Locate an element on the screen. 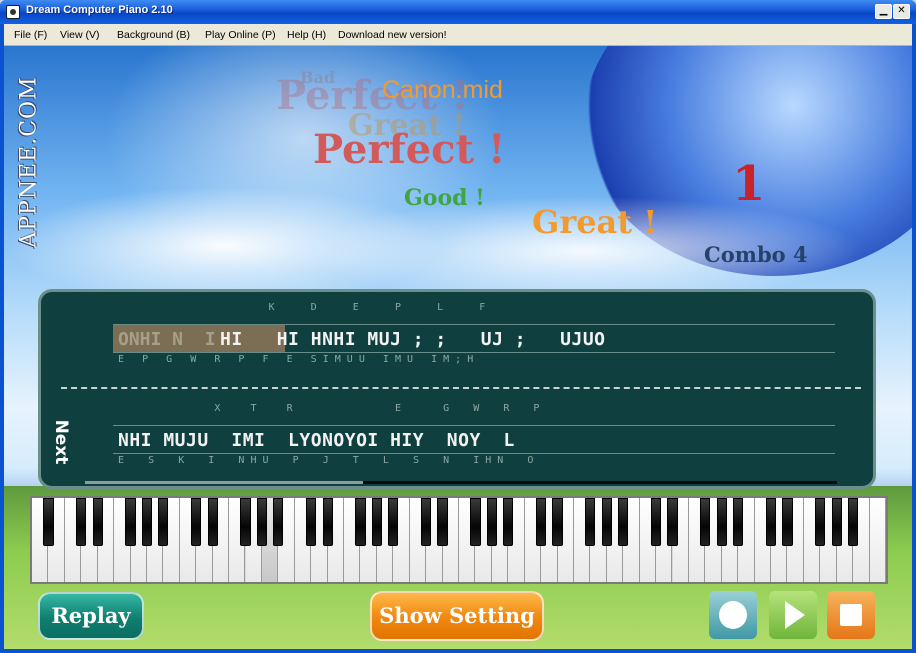  row1-top-letters: K D E P L F is located at coordinates (302, 307).